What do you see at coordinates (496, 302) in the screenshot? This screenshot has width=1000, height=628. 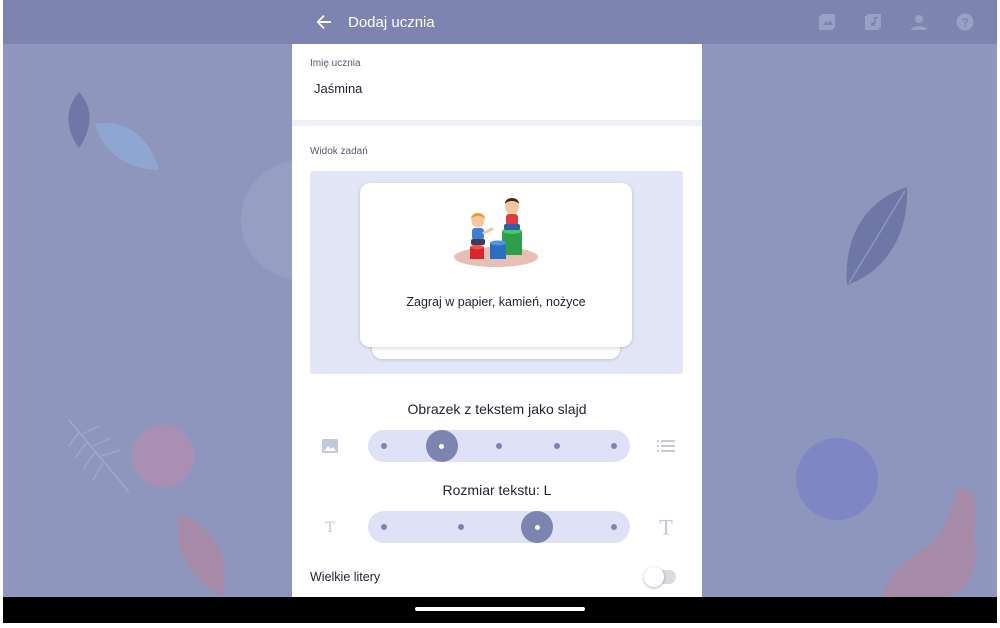 I see `task-card-text: Zagraj w papier, kamień, nożyce` at bounding box center [496, 302].